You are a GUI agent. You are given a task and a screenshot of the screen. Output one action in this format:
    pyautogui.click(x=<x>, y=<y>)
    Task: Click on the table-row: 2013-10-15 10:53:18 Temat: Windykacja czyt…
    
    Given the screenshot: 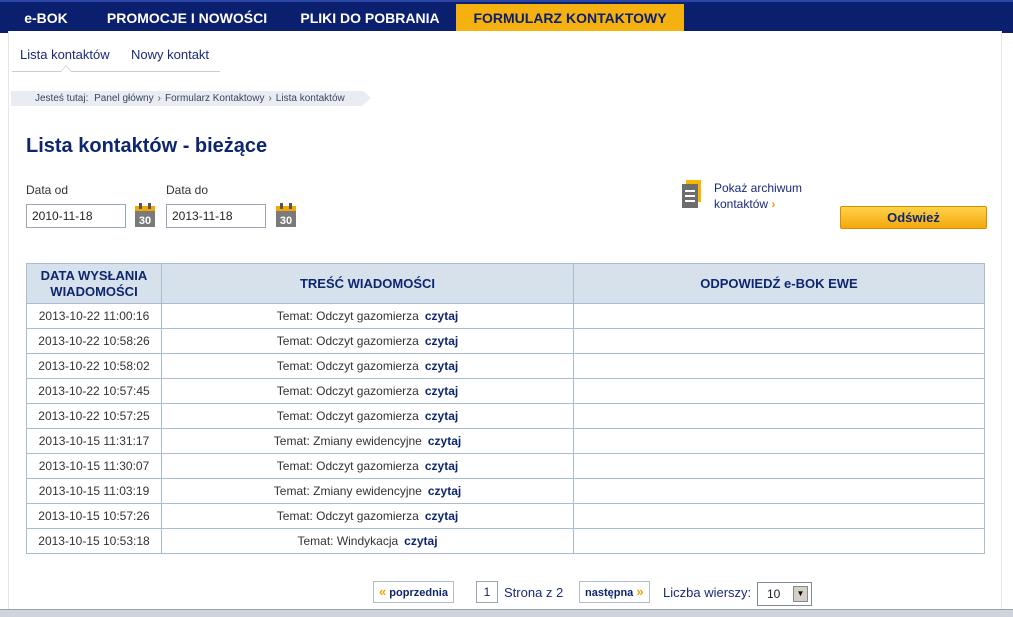 What is the action you would take?
    pyautogui.click(x=505, y=541)
    